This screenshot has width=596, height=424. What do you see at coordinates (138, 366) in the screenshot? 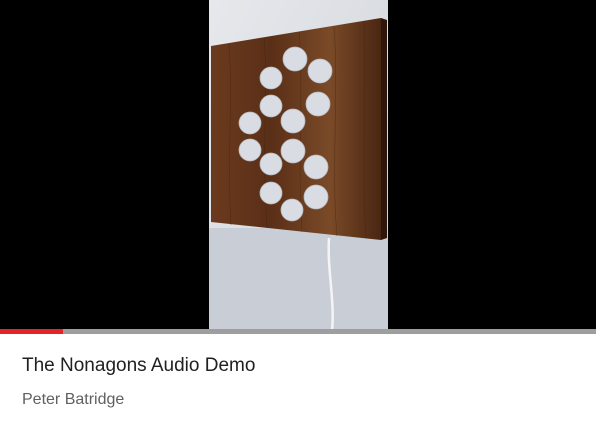
I see `video-title: The Nonagons Audio Demo` at bounding box center [138, 366].